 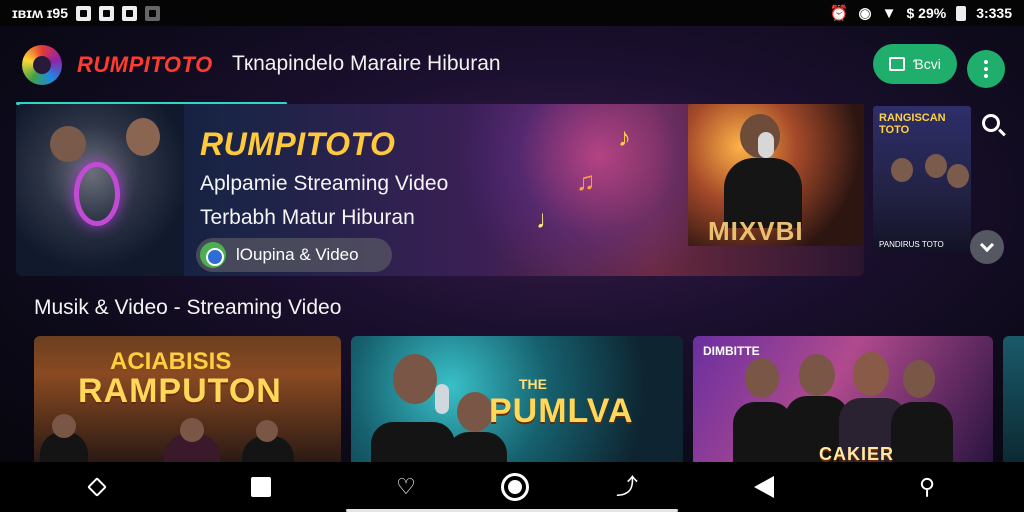 What do you see at coordinates (188, 307) in the screenshot?
I see `section-title: Musik & Video - Streaming Video` at bounding box center [188, 307].